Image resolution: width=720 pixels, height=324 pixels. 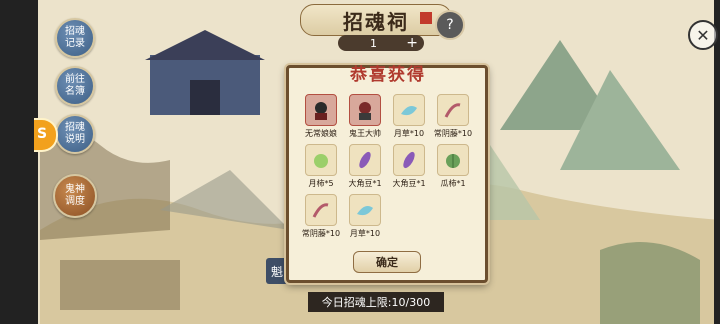 I want to click on scene-tab: 魁, so click(x=277, y=271).